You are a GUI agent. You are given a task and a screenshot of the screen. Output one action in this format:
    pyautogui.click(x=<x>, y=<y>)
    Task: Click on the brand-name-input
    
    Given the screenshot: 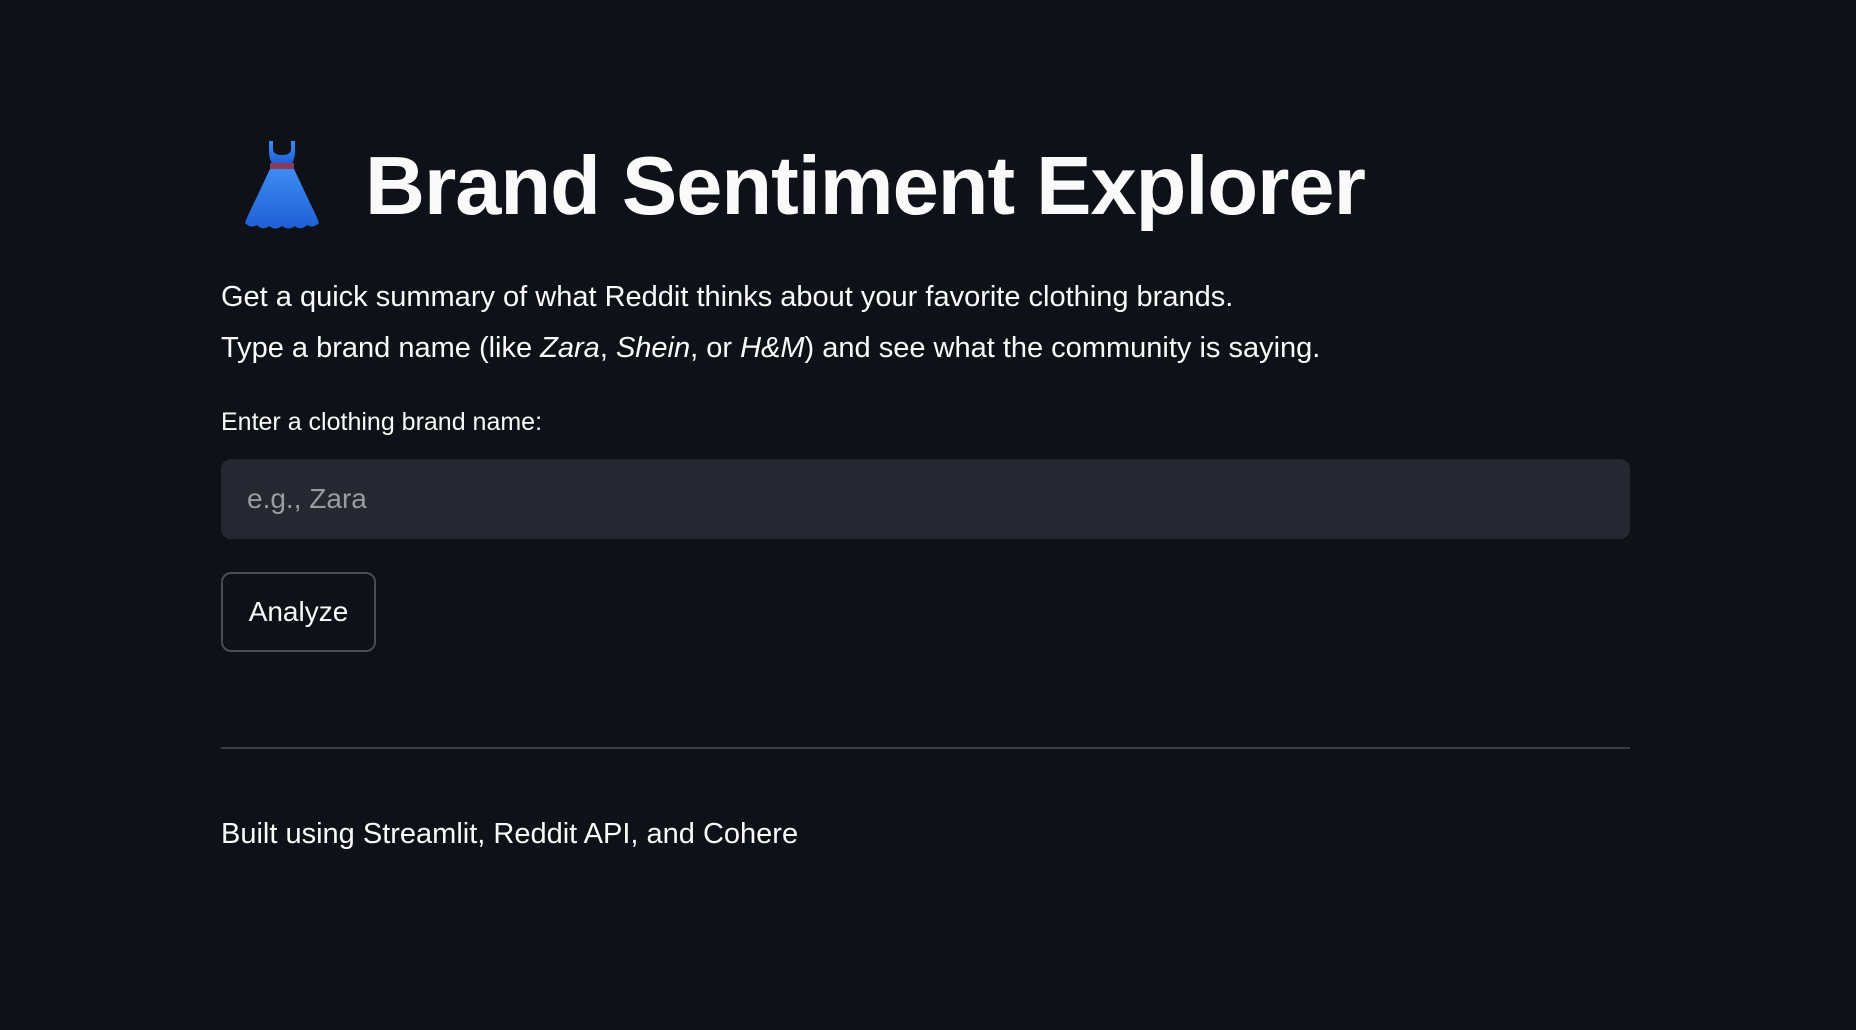 What is the action you would take?
    pyautogui.click(x=925, y=499)
    